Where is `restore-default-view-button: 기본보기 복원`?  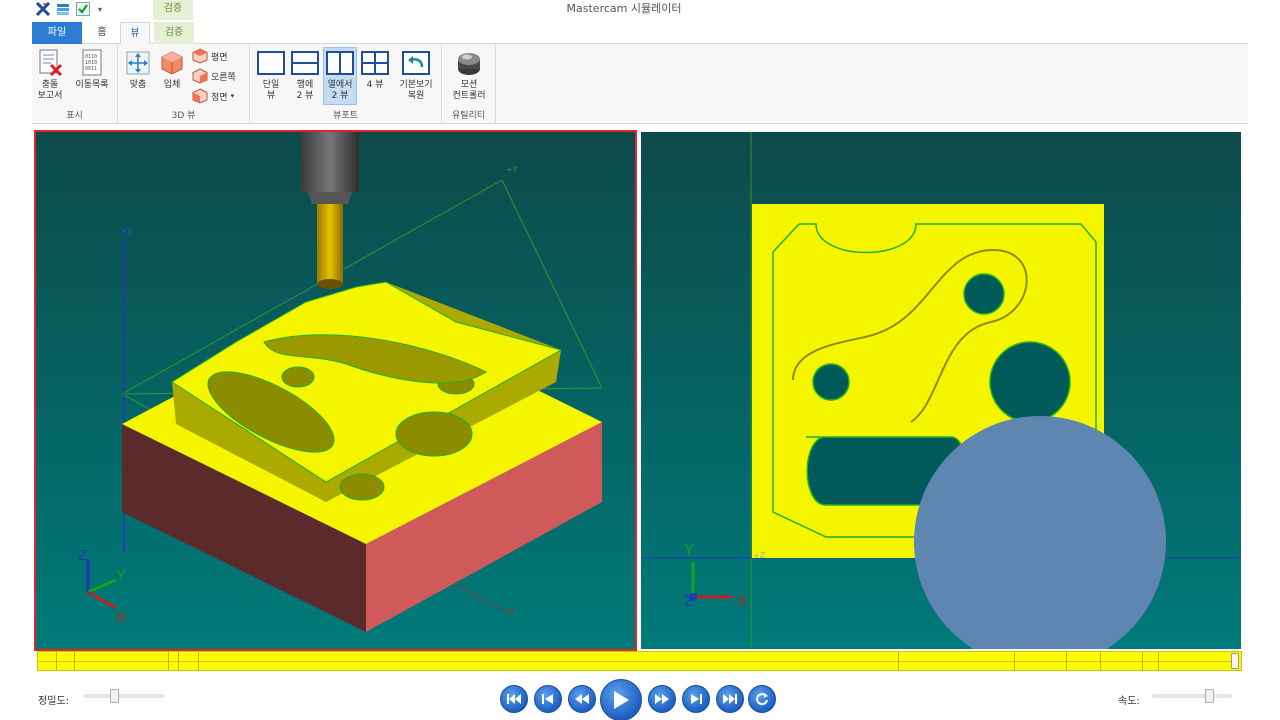 restore-default-view-button: 기본보기 복원 is located at coordinates (416, 75).